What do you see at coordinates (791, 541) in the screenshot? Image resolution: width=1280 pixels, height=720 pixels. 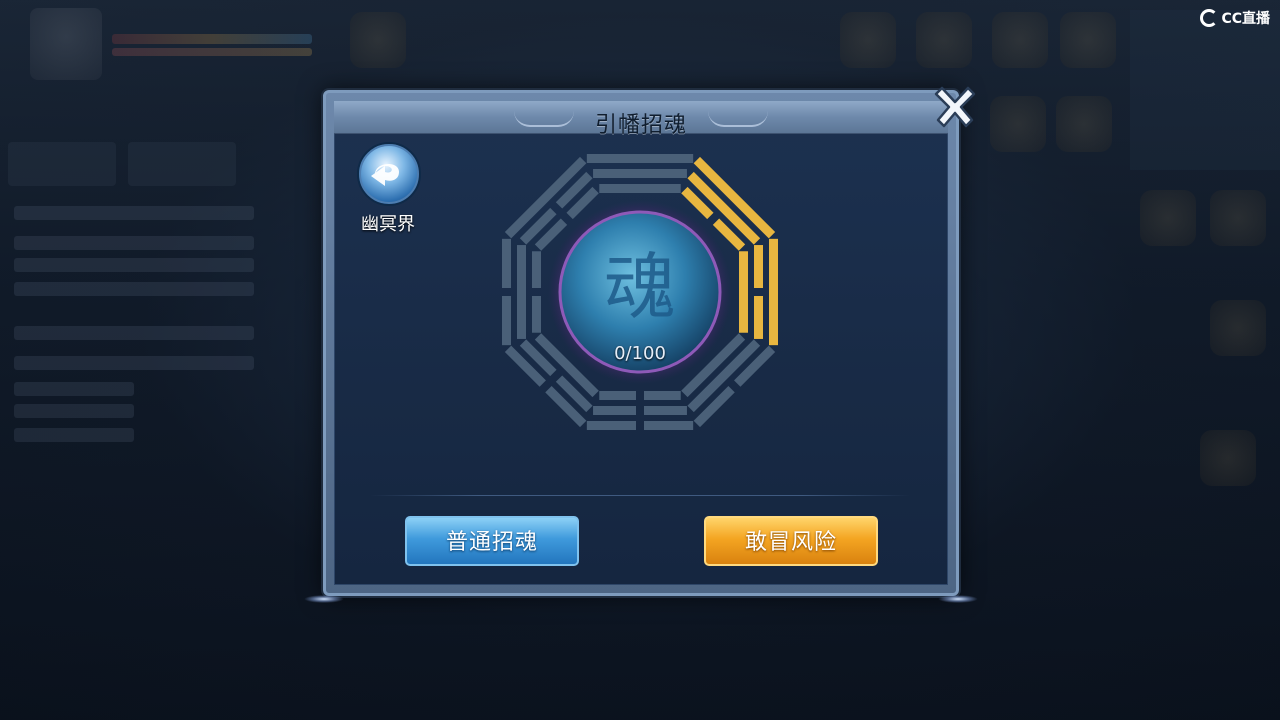 I see `risk-summon-button: 敢冒风险` at bounding box center [791, 541].